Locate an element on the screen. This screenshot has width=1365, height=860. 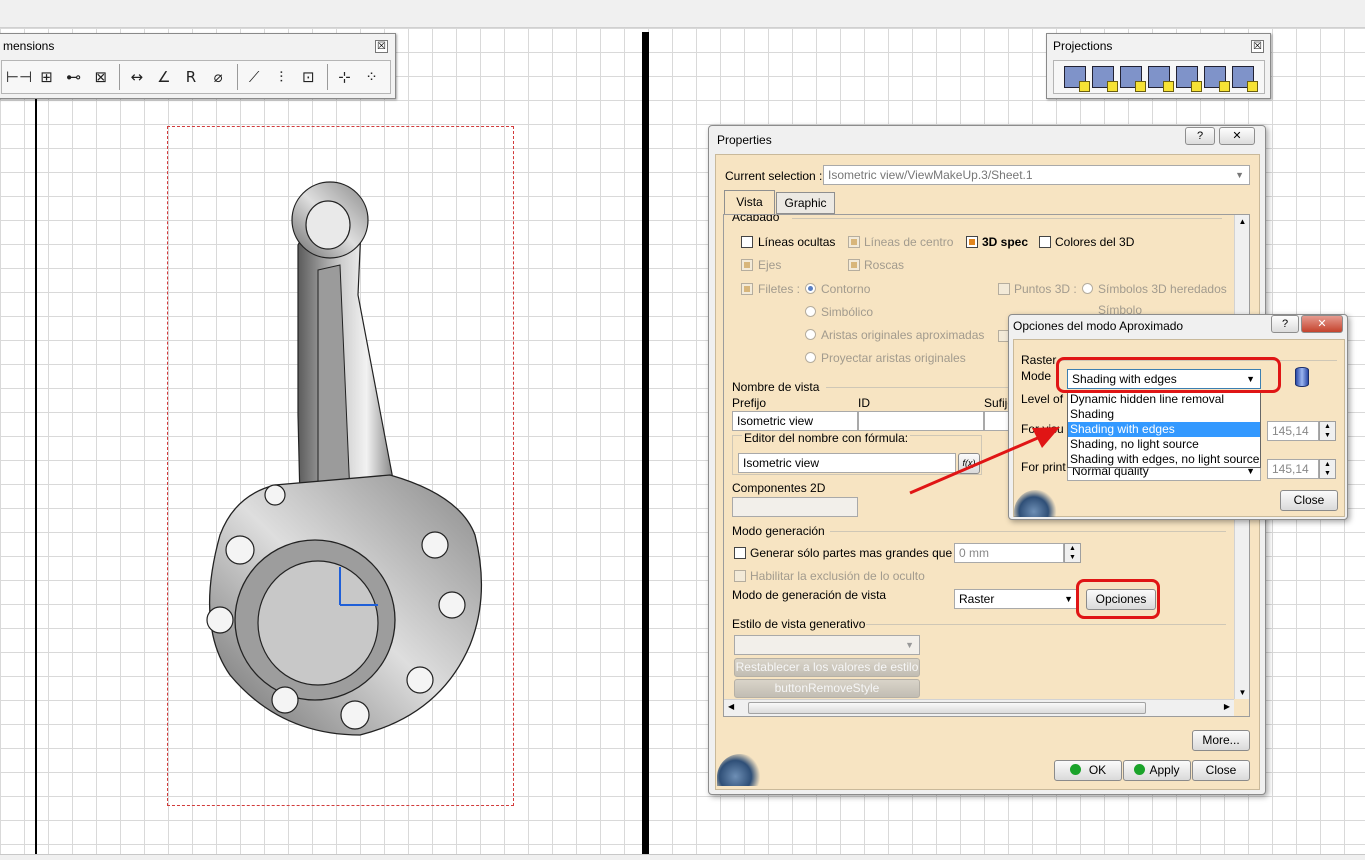
stacked-dimensions-icon: ⊞ is located at coordinates (46, 77).